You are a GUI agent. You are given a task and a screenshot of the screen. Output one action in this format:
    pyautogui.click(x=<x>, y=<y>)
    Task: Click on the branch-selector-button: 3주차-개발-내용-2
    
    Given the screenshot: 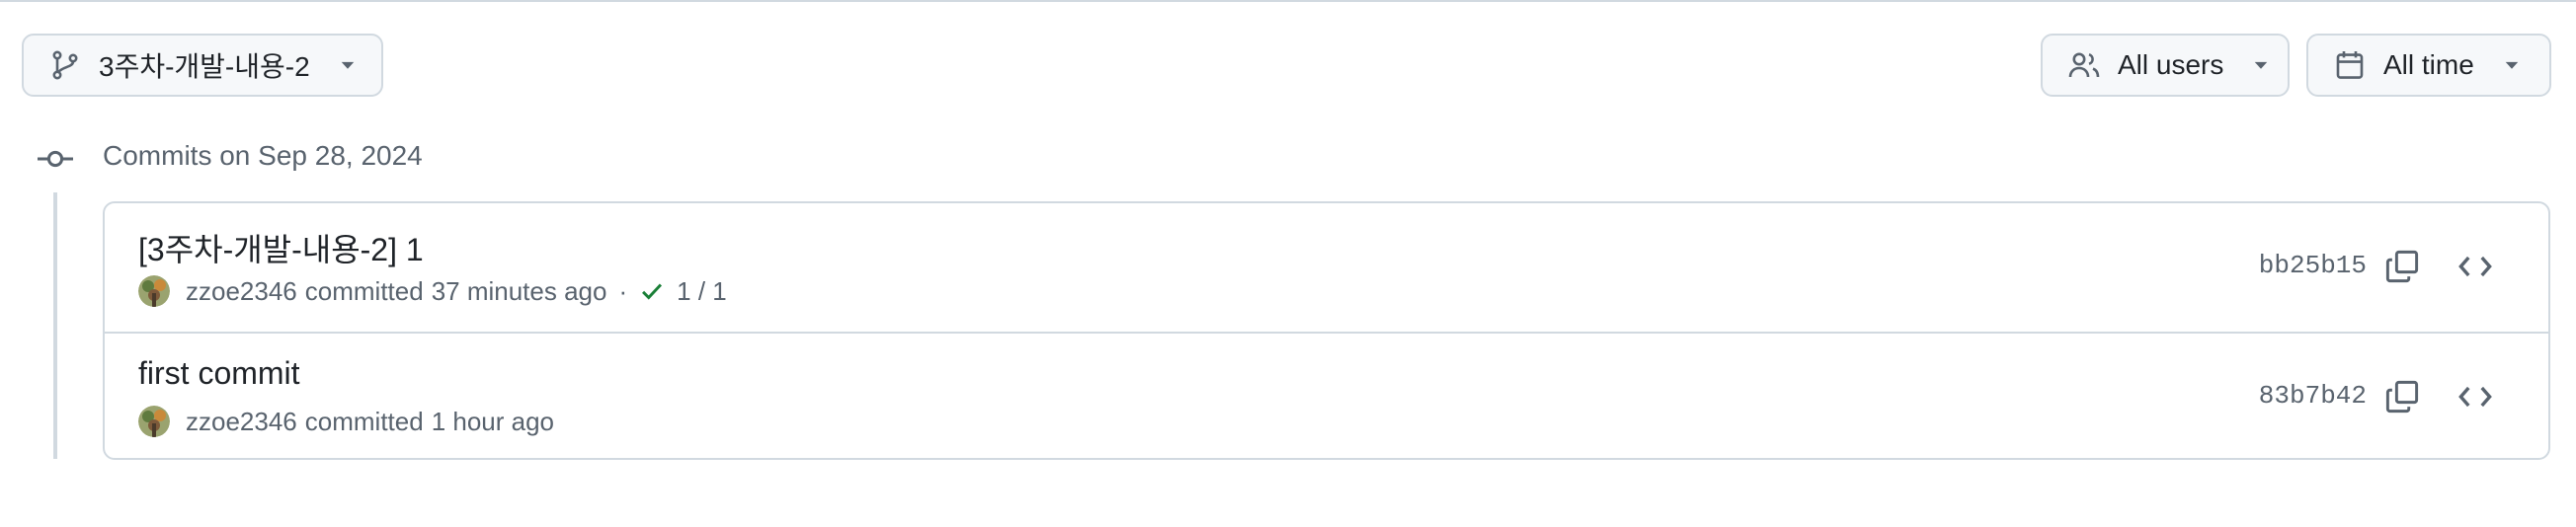 What is the action you would take?
    pyautogui.click(x=202, y=65)
    